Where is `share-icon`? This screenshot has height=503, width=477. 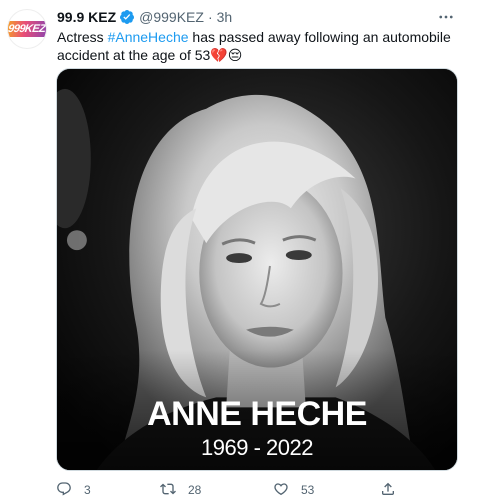 share-icon is located at coordinates (388, 490).